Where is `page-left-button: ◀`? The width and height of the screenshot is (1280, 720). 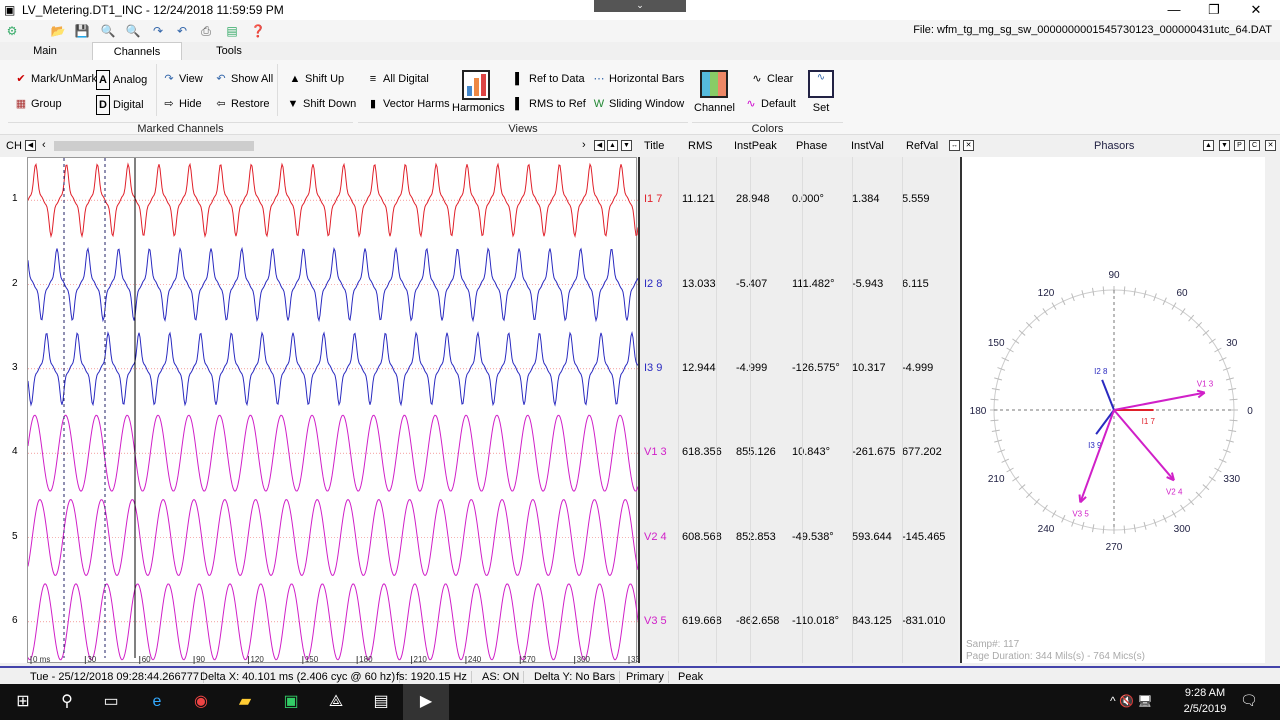
page-left-button: ◀ is located at coordinates (599, 145).